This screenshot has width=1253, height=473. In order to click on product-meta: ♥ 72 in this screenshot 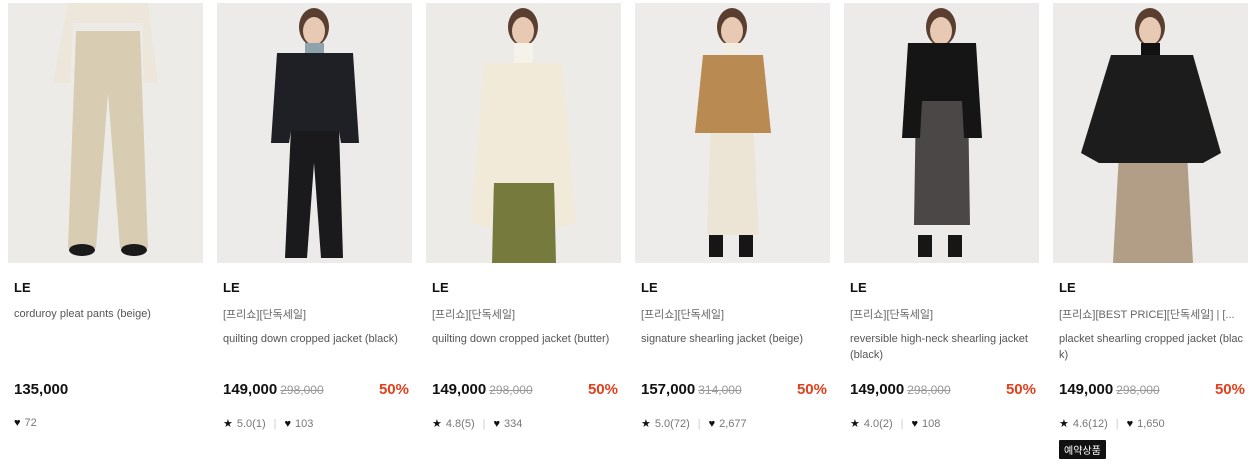, I will do `click(25, 423)`.